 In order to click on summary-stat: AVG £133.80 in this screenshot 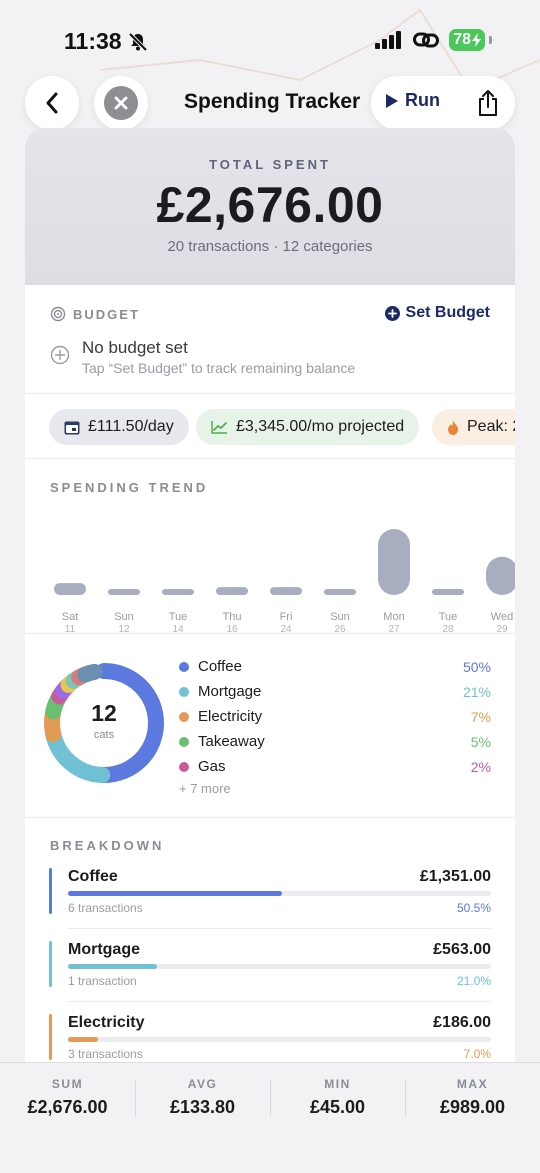, I will do `click(202, 1097)`.